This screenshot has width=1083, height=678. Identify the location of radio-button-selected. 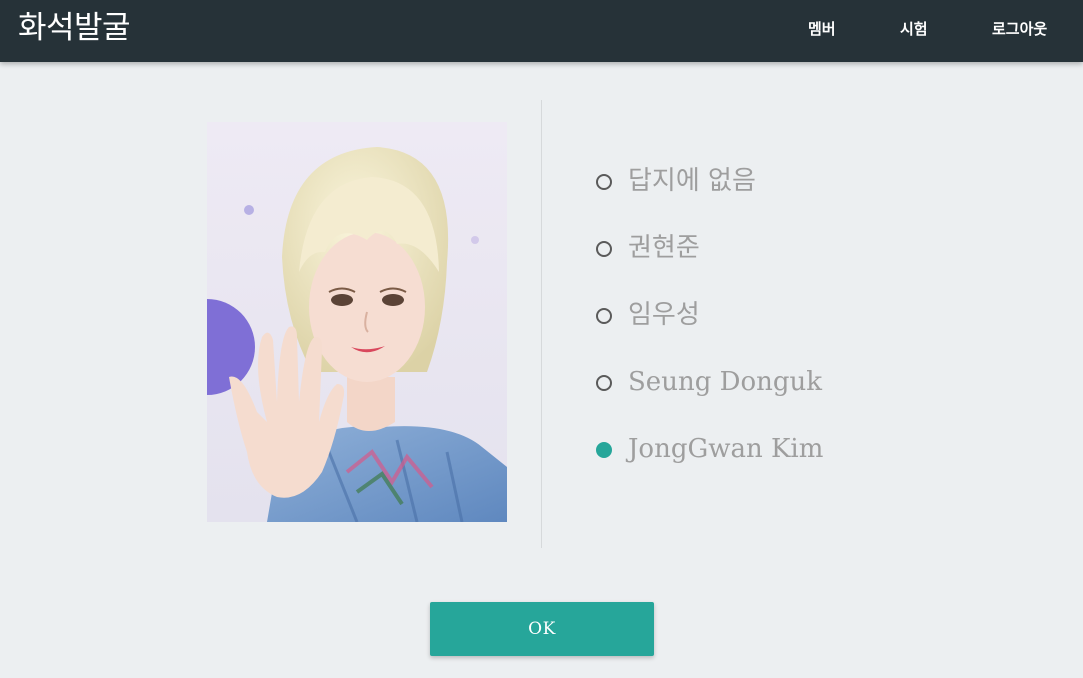
(604, 450).